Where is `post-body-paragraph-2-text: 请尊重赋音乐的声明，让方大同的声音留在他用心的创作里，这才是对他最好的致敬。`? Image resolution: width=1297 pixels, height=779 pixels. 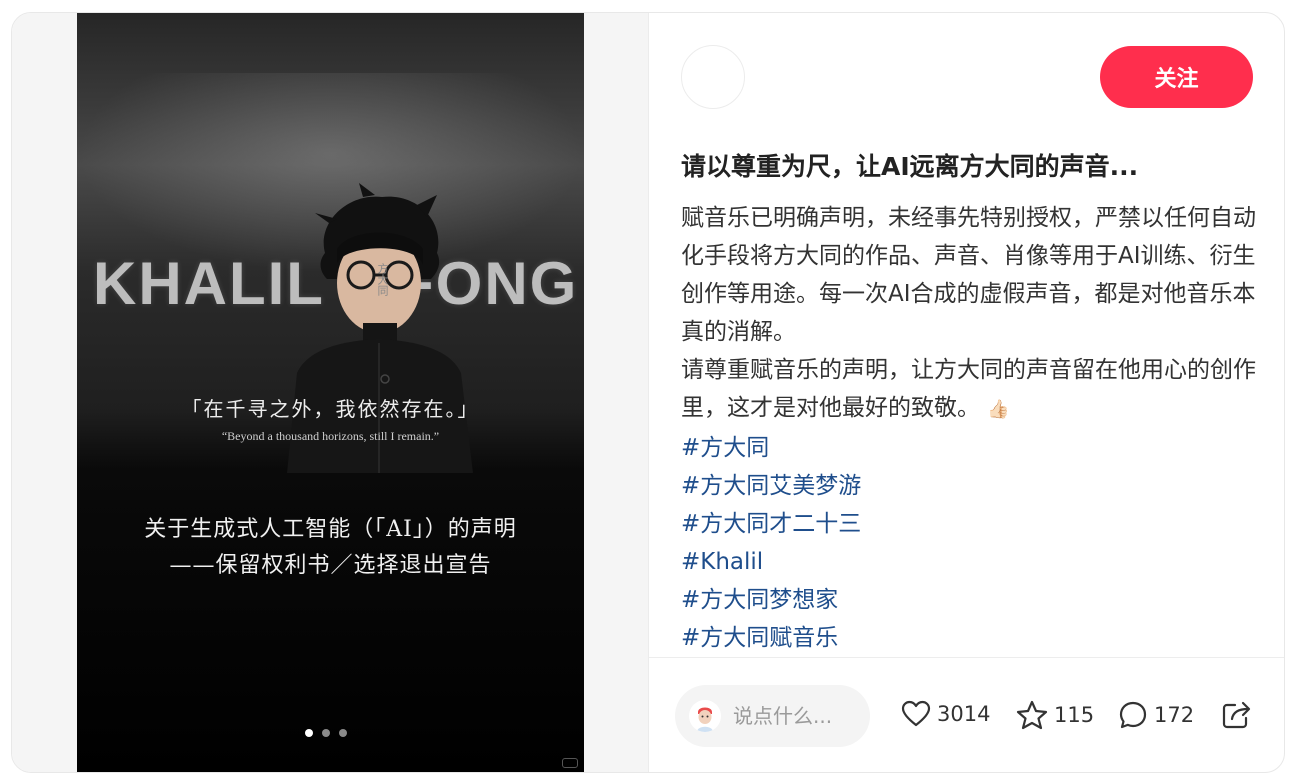
post-body-paragraph-2-text: 请尊重赋音乐的声明，让方大同的声音留在他用心的创作里，这才是对他最好的致敬。 is located at coordinates (968, 389).